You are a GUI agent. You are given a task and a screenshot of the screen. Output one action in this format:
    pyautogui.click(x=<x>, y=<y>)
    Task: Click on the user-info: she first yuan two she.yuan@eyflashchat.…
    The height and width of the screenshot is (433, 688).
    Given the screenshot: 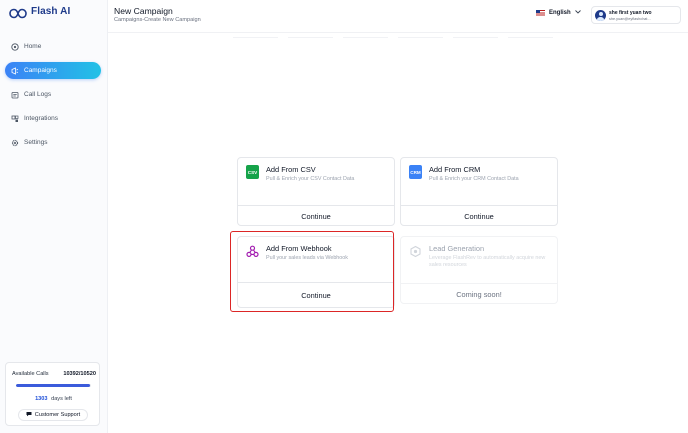 What is the action you would take?
    pyautogui.click(x=630, y=15)
    